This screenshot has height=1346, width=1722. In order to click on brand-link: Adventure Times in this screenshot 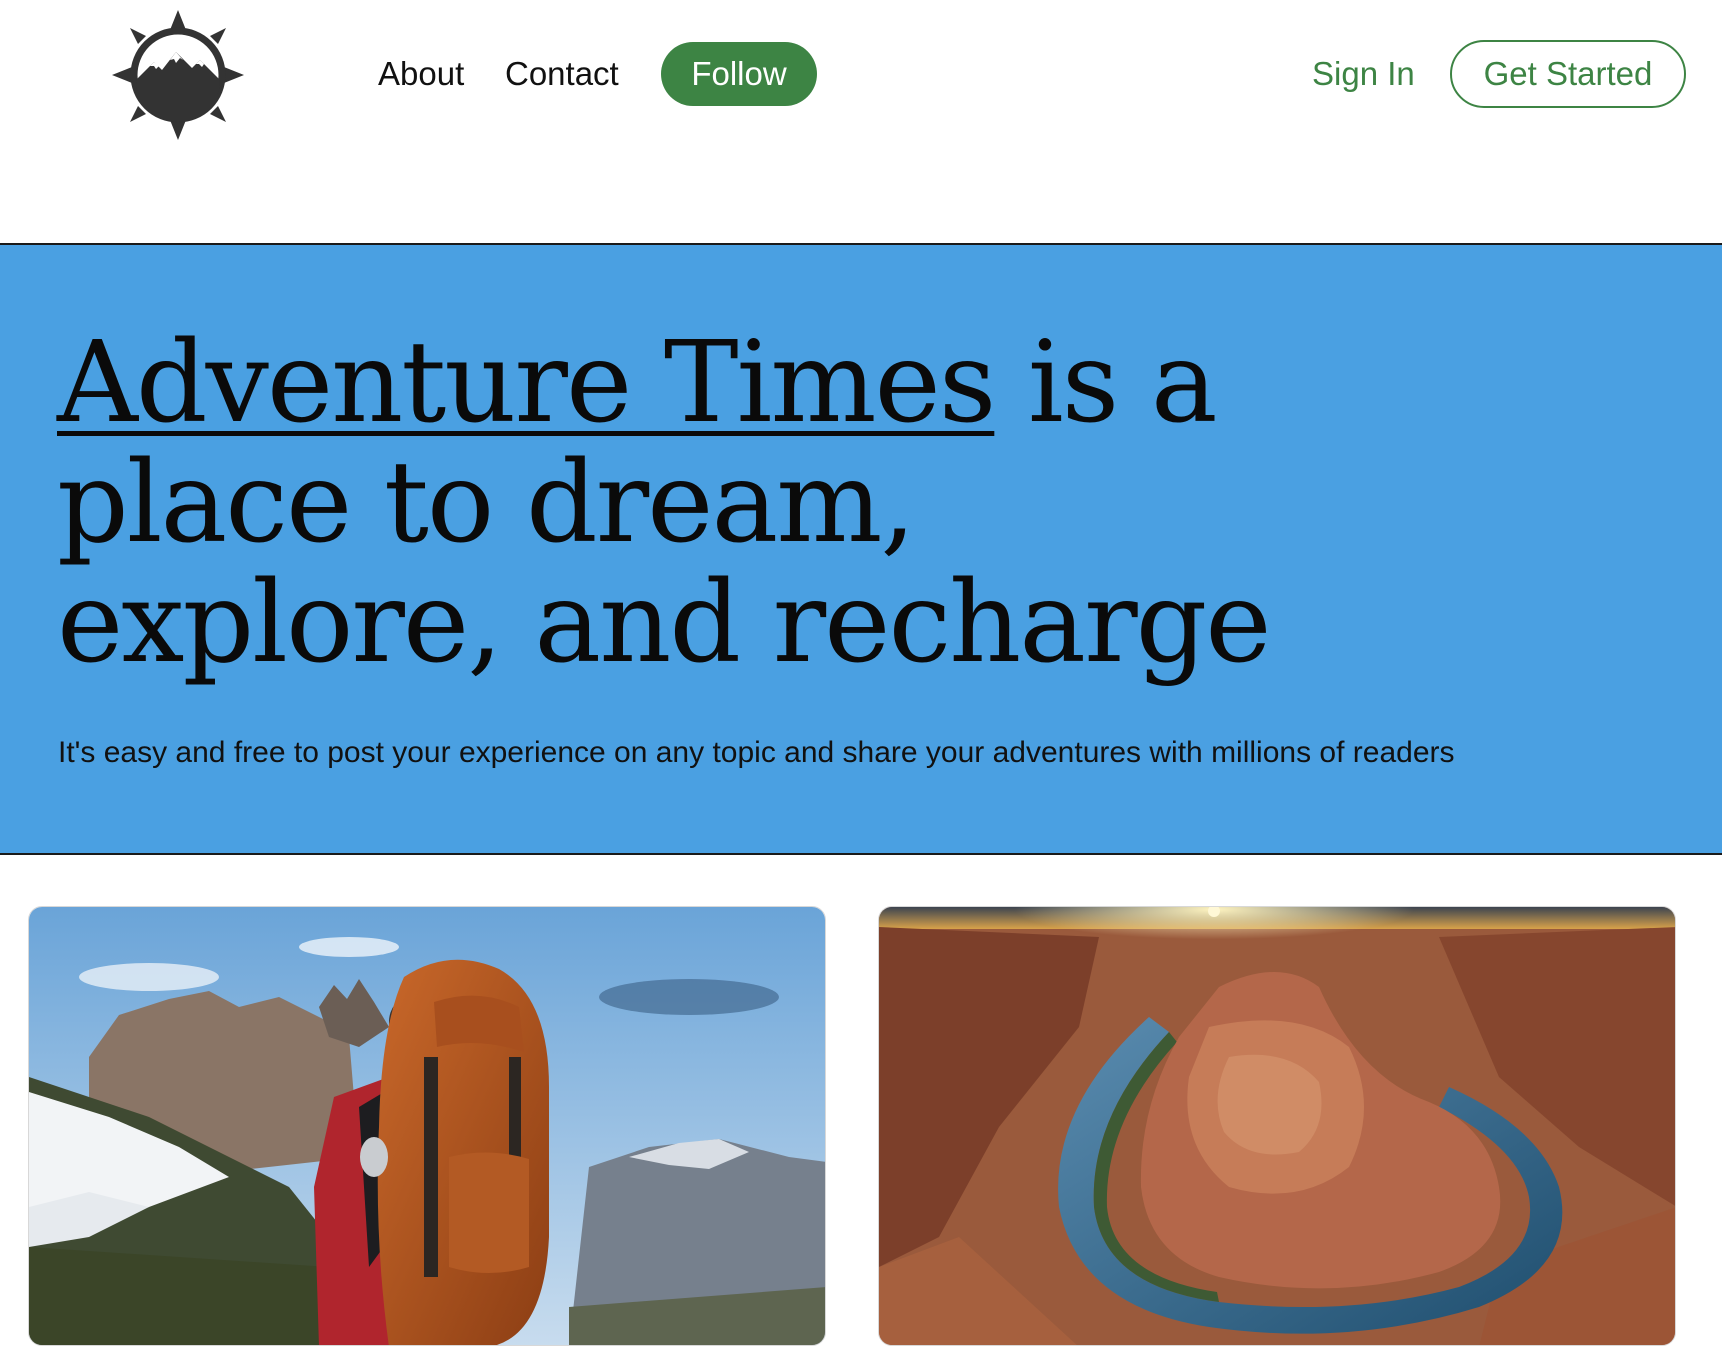, I will do `click(526, 383)`.